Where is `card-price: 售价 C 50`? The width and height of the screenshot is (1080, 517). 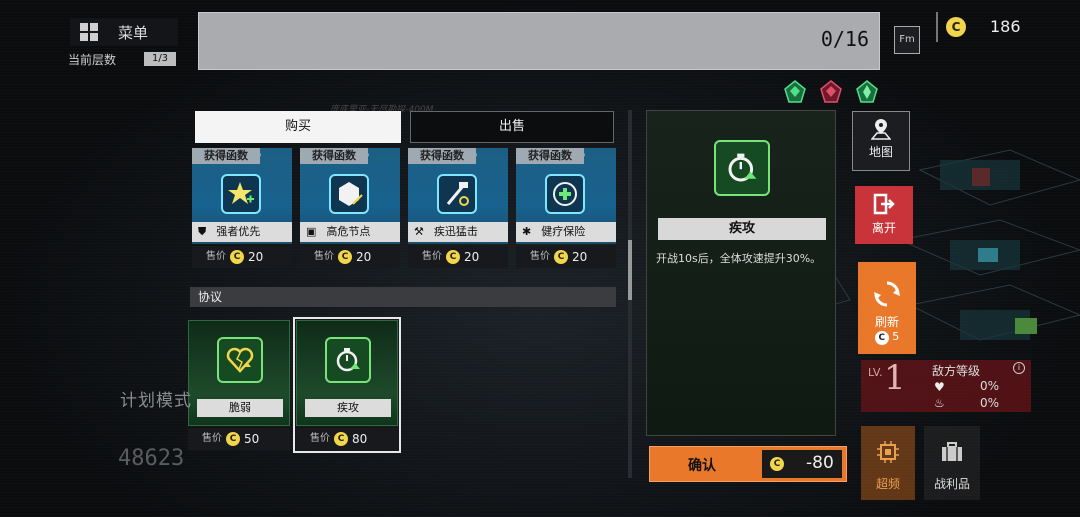 card-price: 售价 C 50 is located at coordinates (239, 439).